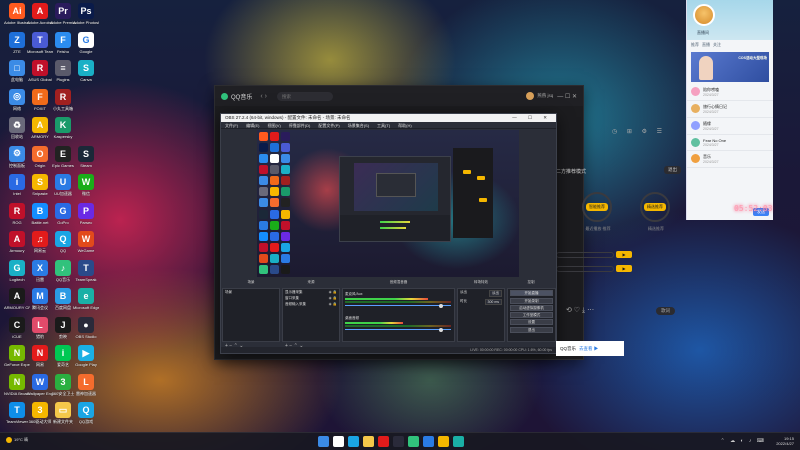 This screenshot has height=450, width=800. Describe the element at coordinates (743, 441) in the screenshot. I see `system-tray-icons: ⌃ ☁ ◐ ♪ ⌨` at that location.